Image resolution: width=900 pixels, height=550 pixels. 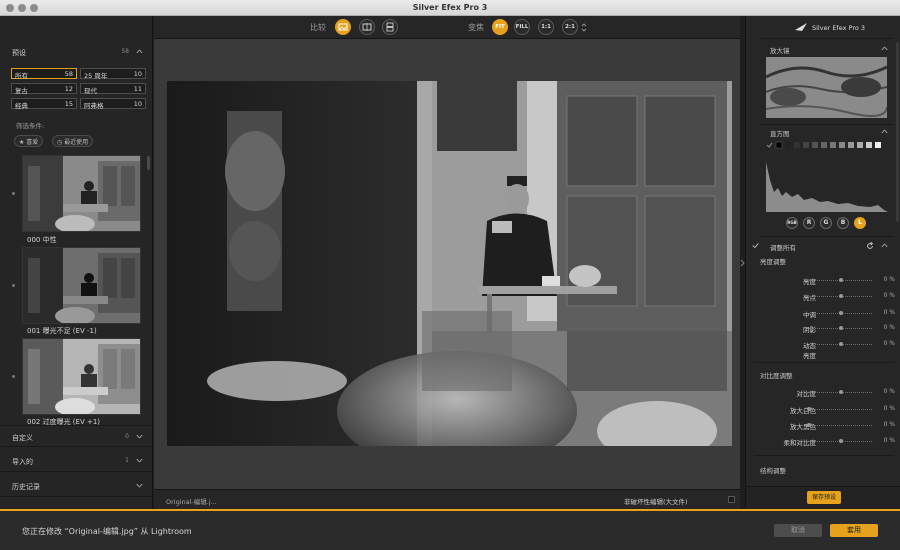 I want to click on slider-amplify-whites: 放大白色 0 %, so click(x=823, y=409).